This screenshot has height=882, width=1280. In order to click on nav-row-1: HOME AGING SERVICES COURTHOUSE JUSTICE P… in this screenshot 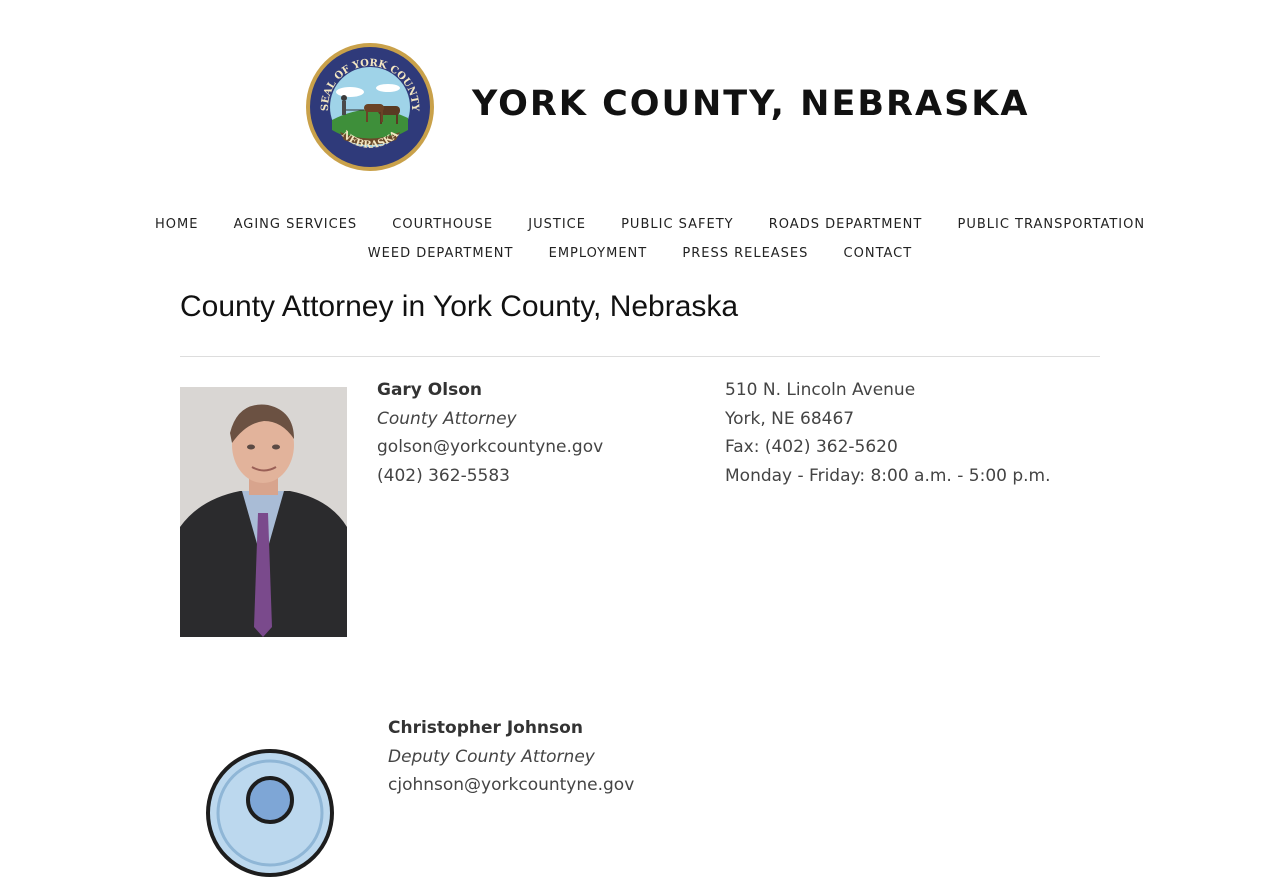, I will do `click(642, 224)`.